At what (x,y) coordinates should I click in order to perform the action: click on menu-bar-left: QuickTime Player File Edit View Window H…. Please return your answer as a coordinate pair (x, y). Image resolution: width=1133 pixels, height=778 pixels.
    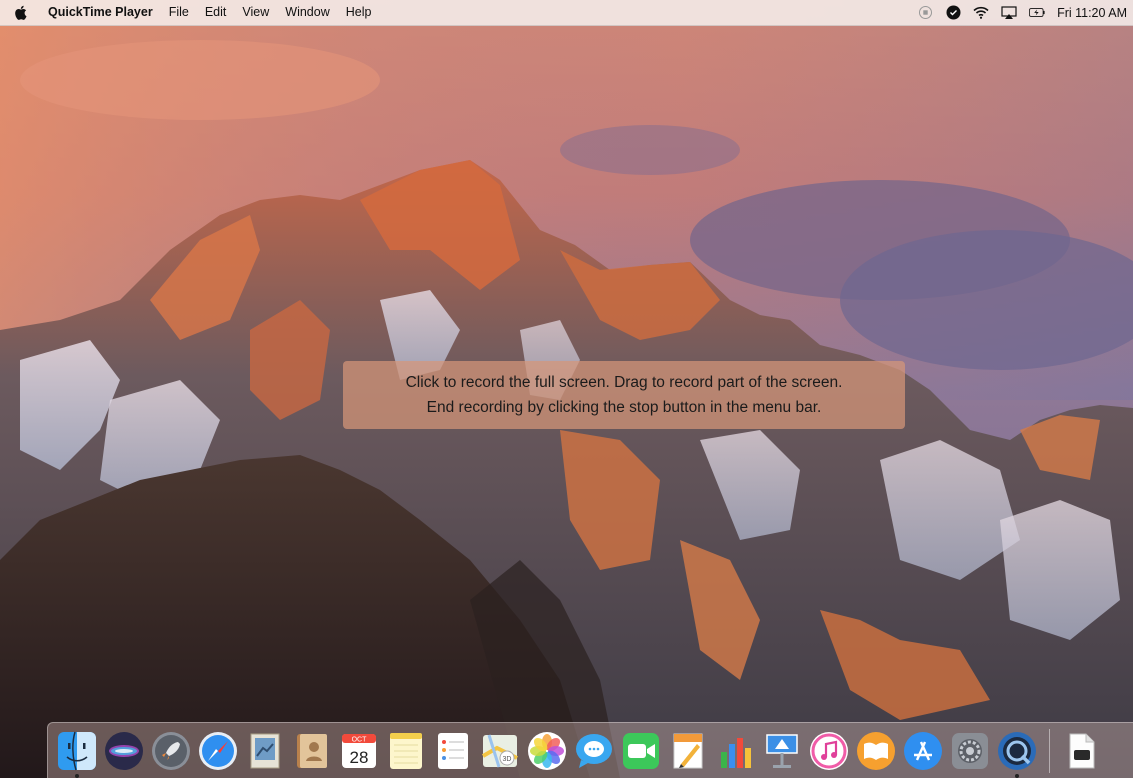
    Looking at the image, I should click on (189, 12).